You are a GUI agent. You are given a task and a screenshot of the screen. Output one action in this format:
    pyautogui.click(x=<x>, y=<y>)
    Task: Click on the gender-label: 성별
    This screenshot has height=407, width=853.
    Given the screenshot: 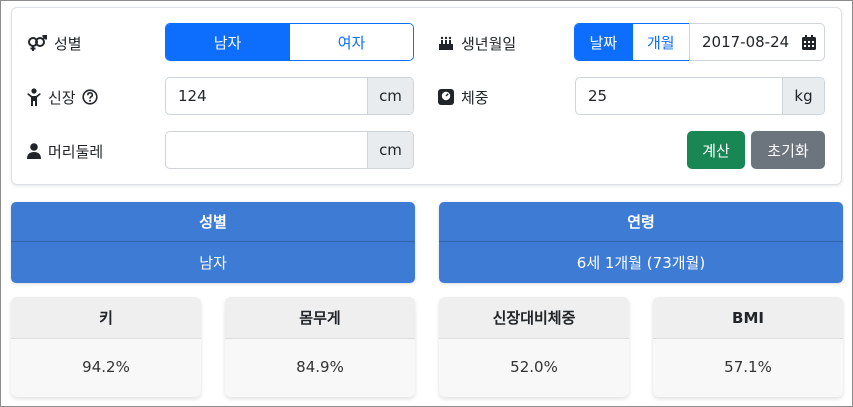 What is the action you would take?
    pyautogui.click(x=54, y=43)
    